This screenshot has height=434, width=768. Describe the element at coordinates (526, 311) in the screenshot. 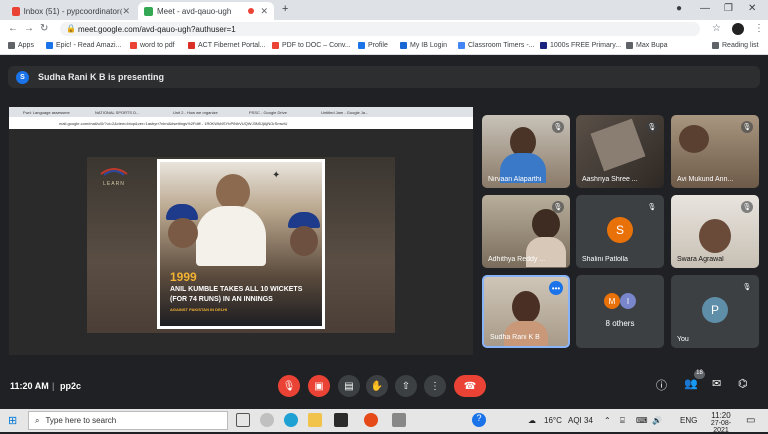

I see `participant-tile-presenter: ••• Sudha Rani K B` at that location.